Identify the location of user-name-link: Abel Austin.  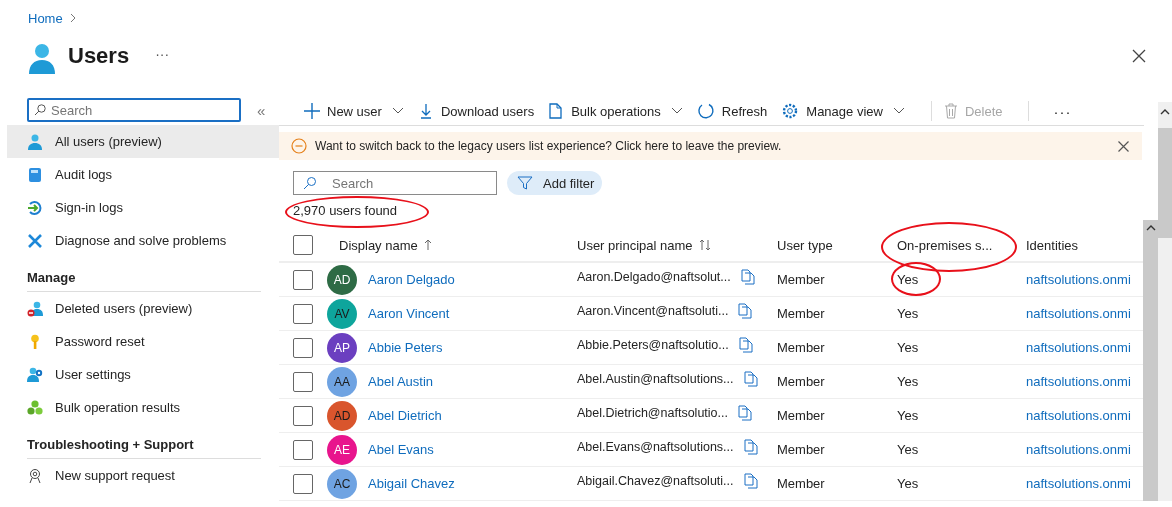
(401, 381).